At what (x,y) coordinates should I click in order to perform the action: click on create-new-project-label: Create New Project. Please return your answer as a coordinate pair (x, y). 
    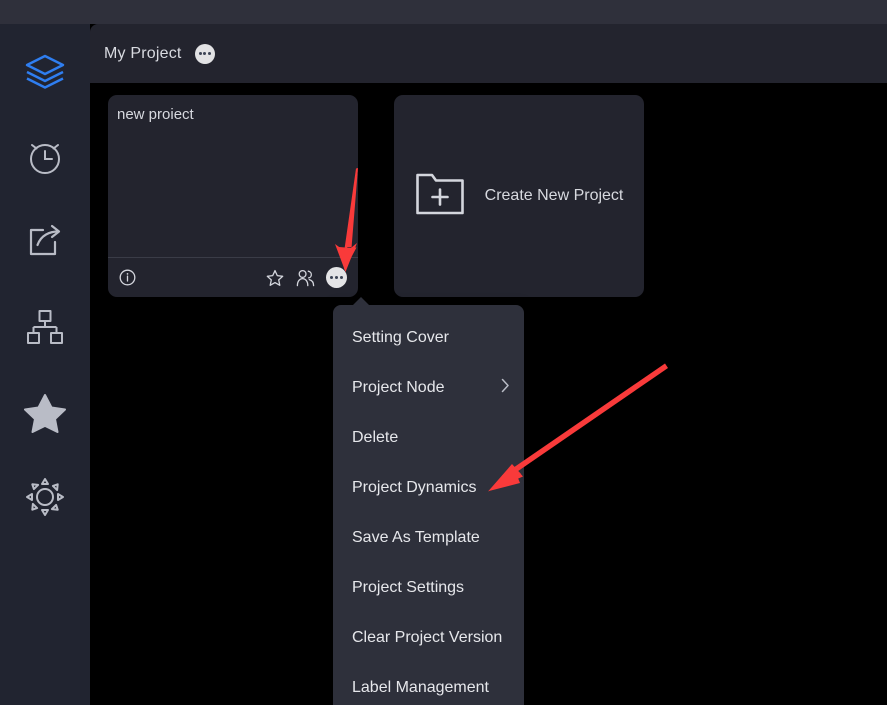
    Looking at the image, I should click on (554, 195).